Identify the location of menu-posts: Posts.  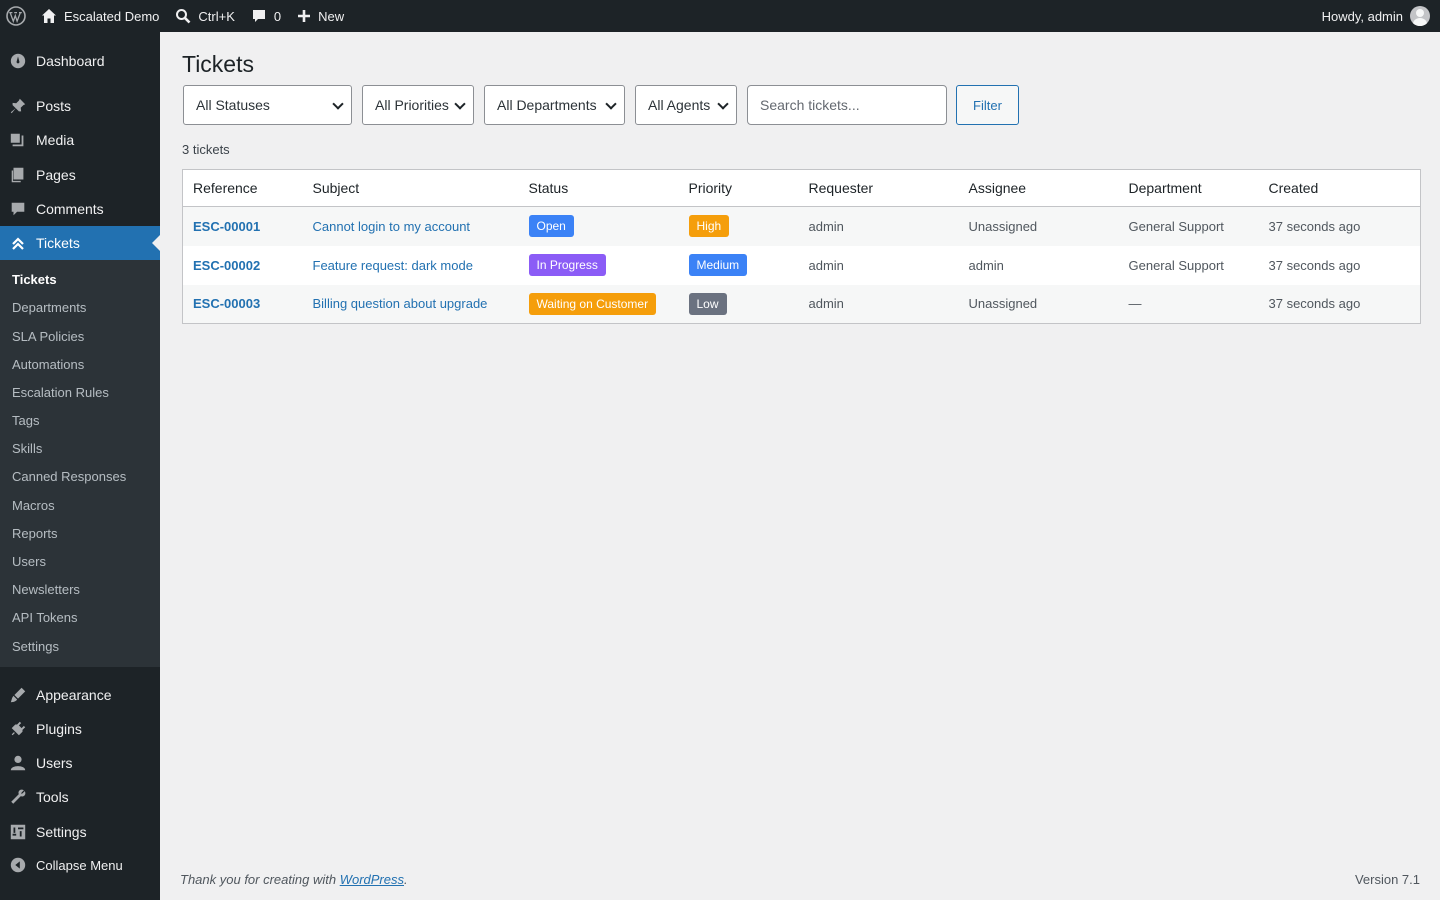
(80, 106).